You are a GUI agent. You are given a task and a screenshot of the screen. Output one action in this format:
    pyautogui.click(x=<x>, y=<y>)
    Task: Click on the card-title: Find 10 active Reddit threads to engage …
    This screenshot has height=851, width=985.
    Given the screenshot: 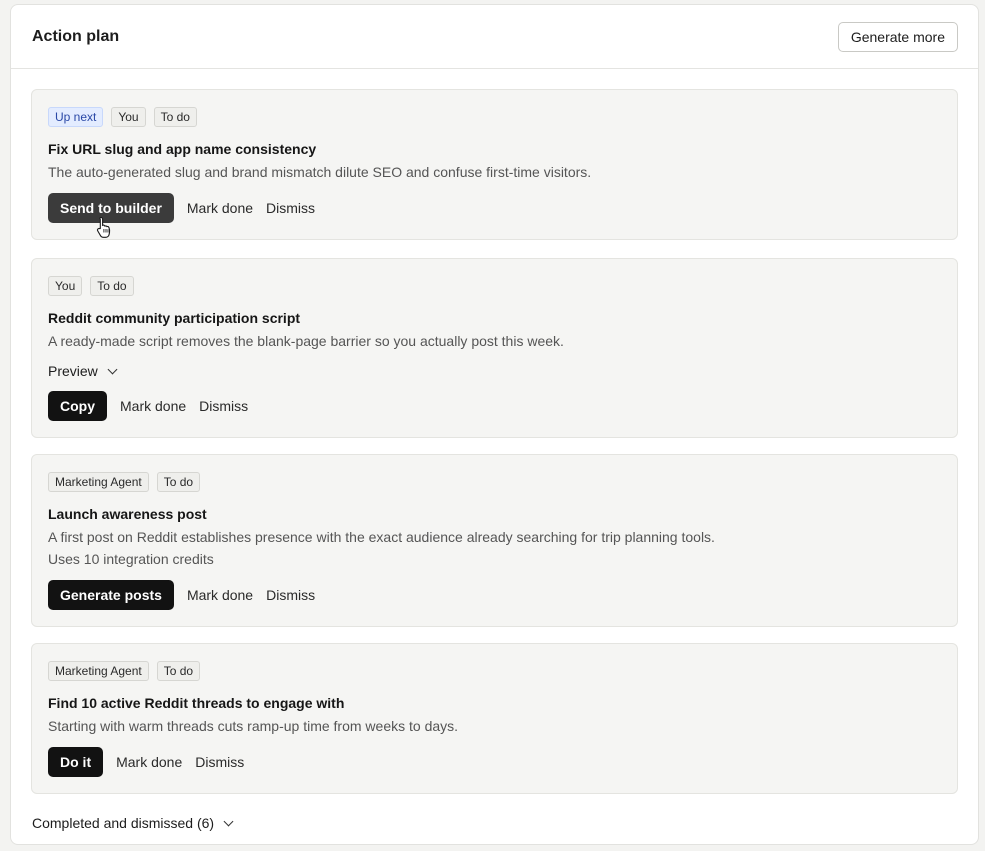 What is the action you would take?
    pyautogui.click(x=196, y=703)
    